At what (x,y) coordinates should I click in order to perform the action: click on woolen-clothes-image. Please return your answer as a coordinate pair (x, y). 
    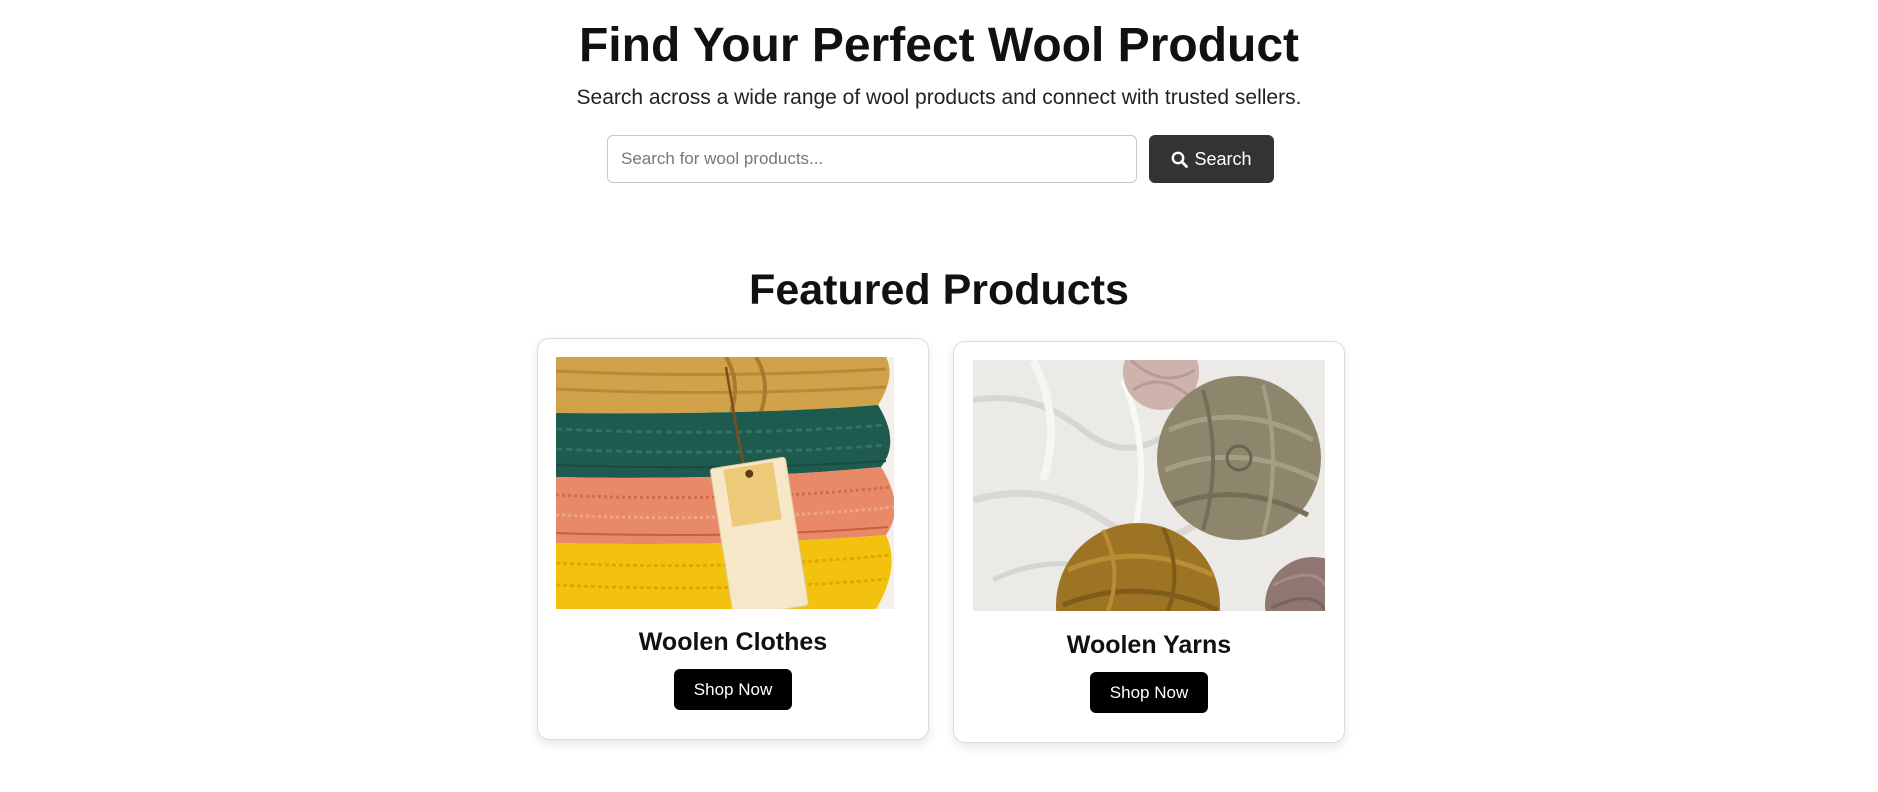
    Looking at the image, I should click on (725, 483).